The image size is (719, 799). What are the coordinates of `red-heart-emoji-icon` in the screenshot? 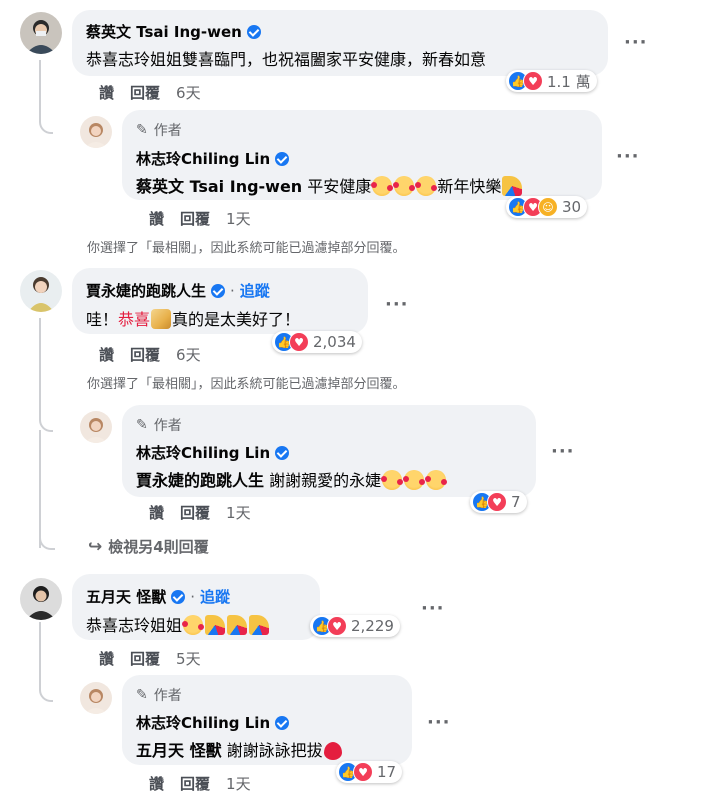 It's located at (332, 751).